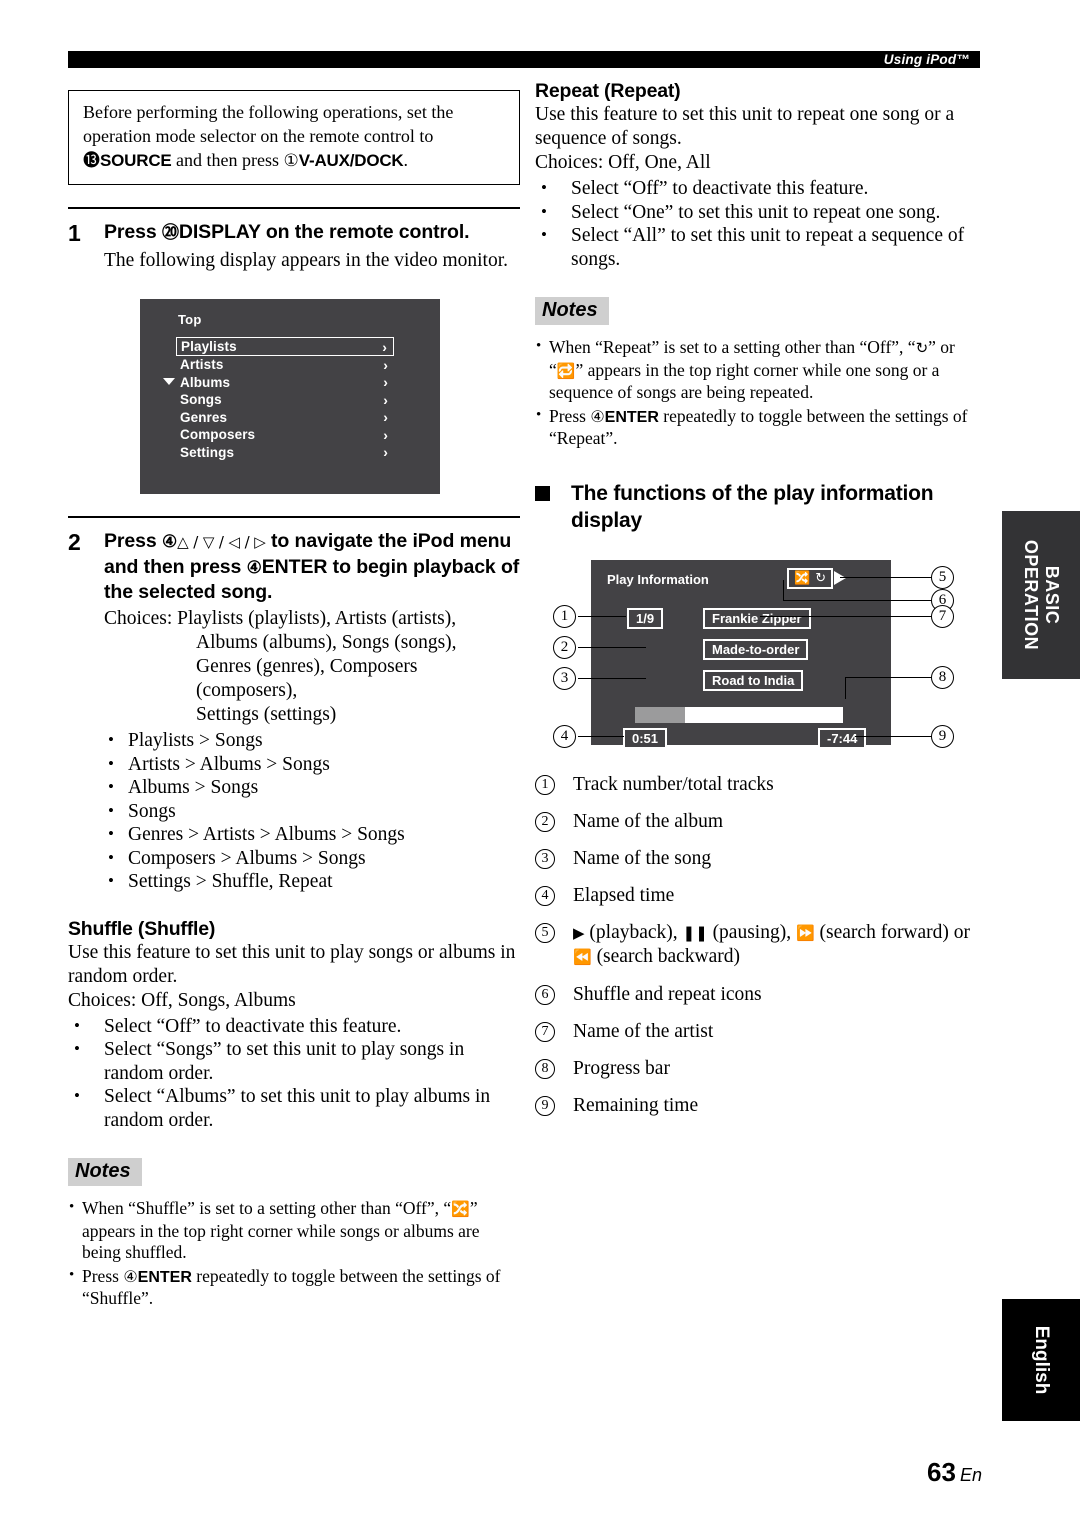 The image size is (1080, 1526). Describe the element at coordinates (74, 233) in the screenshot. I see `step-1-number: 1` at that location.